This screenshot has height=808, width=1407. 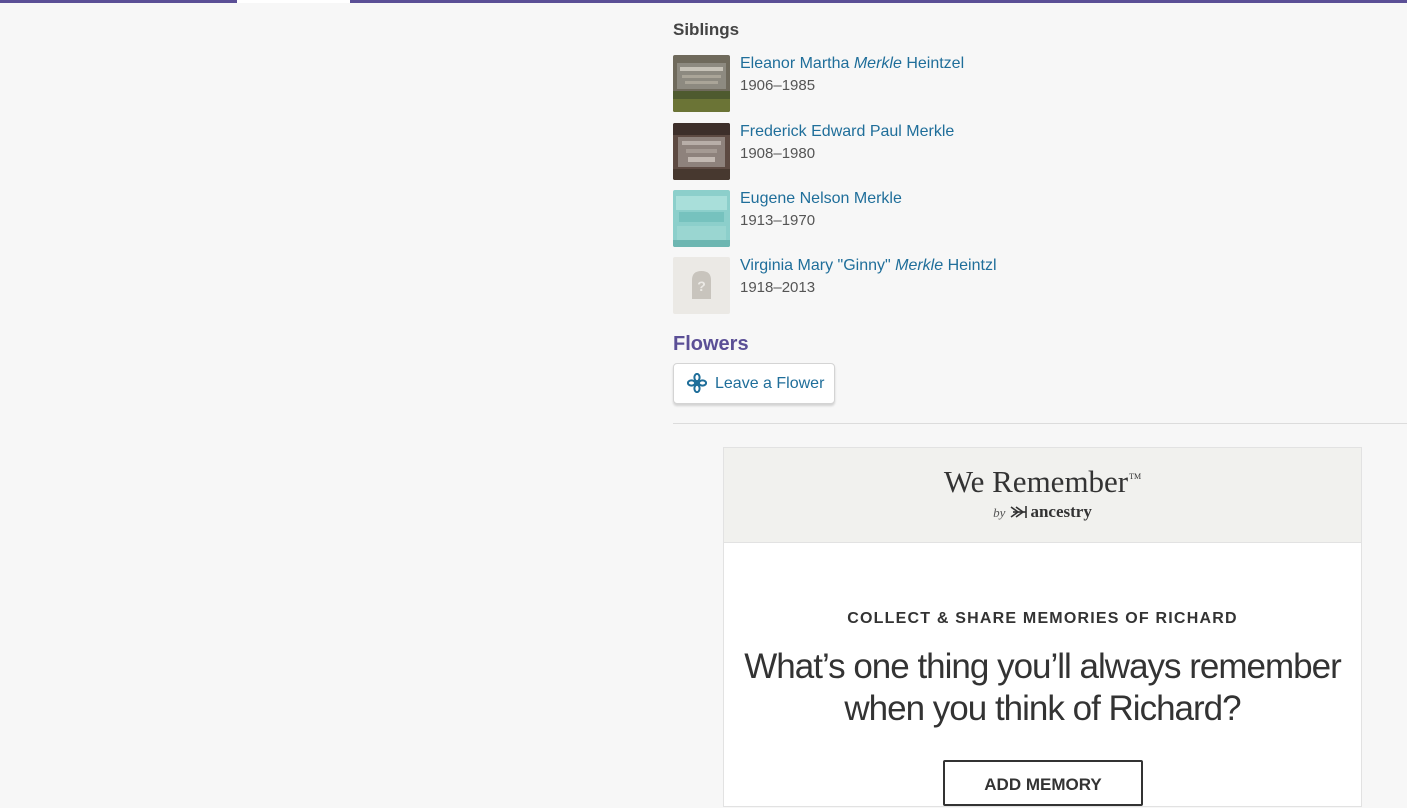 What do you see at coordinates (770, 383) in the screenshot?
I see `leave-flower-label: Leave a Flower` at bounding box center [770, 383].